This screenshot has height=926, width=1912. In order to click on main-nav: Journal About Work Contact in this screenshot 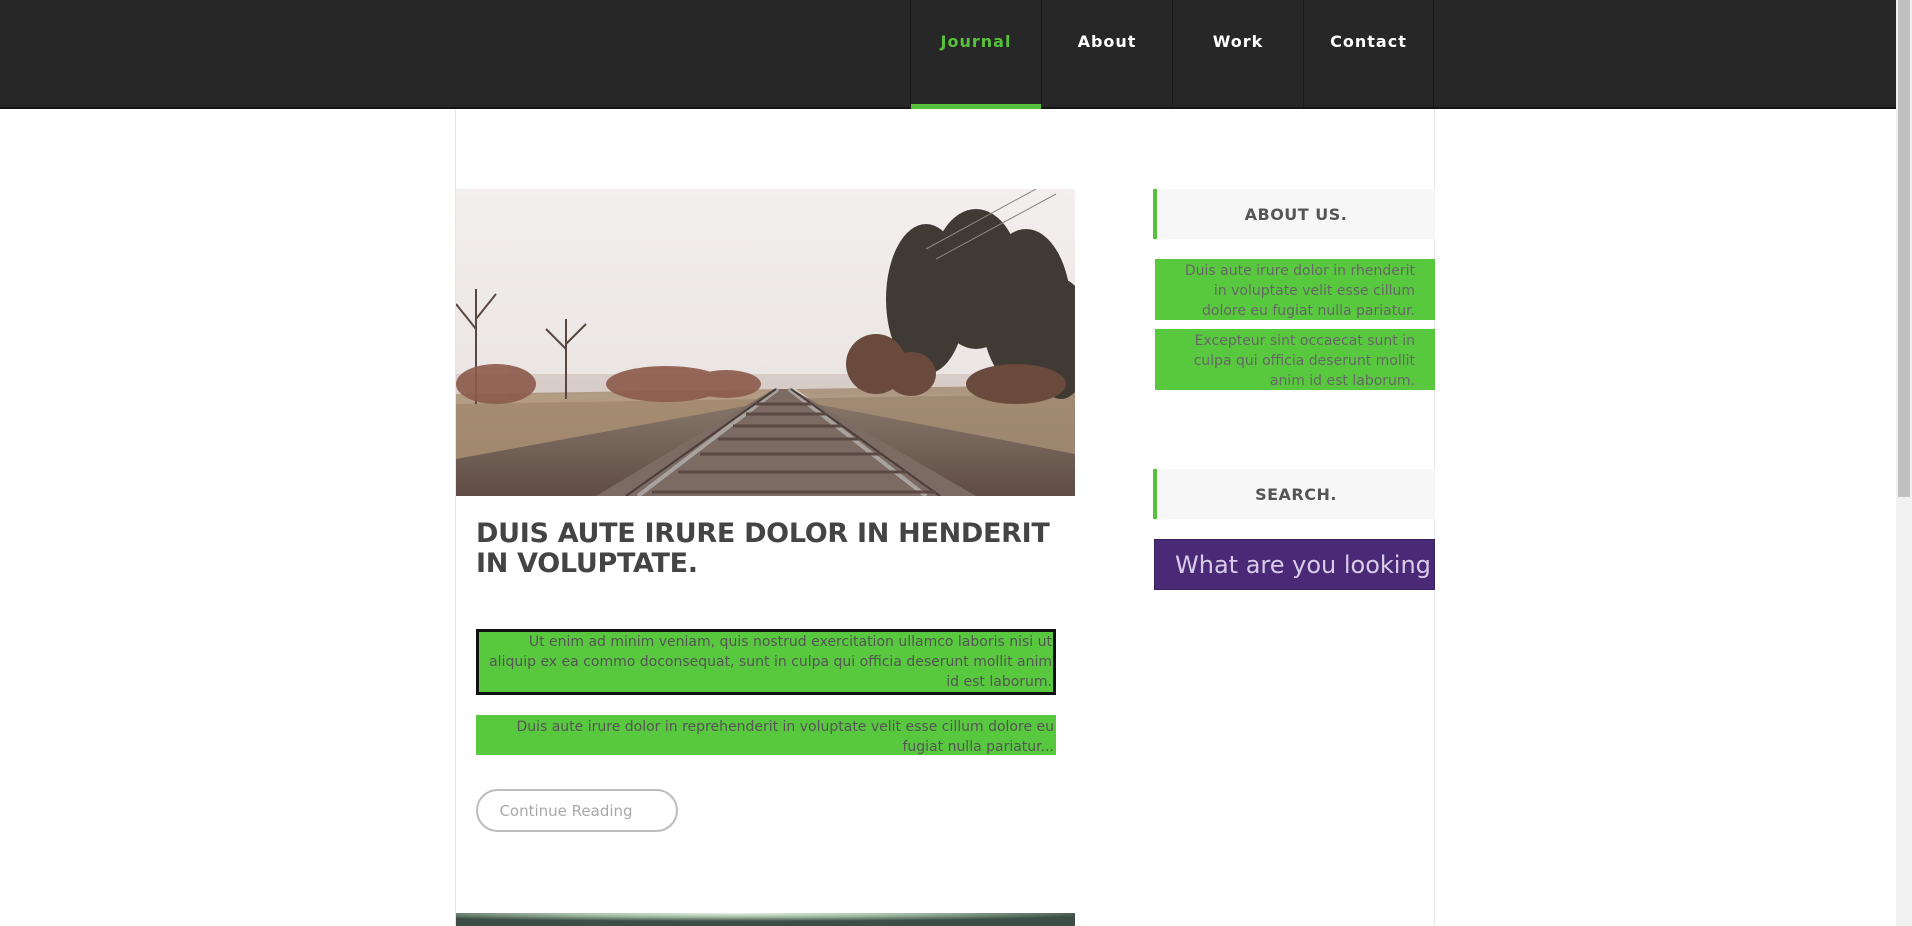, I will do `click(1172, 54)`.